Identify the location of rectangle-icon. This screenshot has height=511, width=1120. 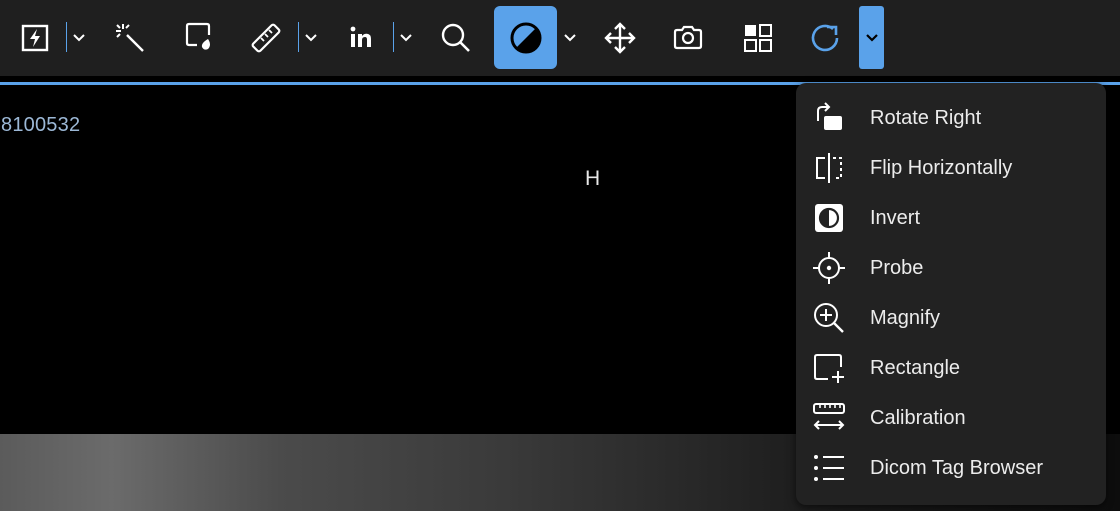
(829, 368).